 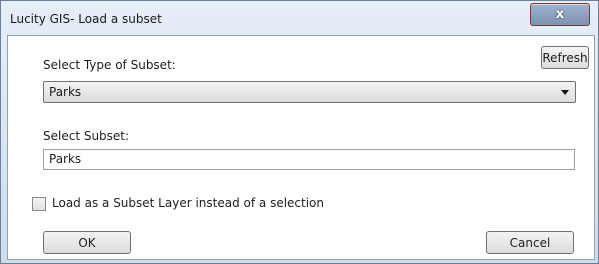 I want to click on subset-layer-checkbox, so click(x=39, y=204).